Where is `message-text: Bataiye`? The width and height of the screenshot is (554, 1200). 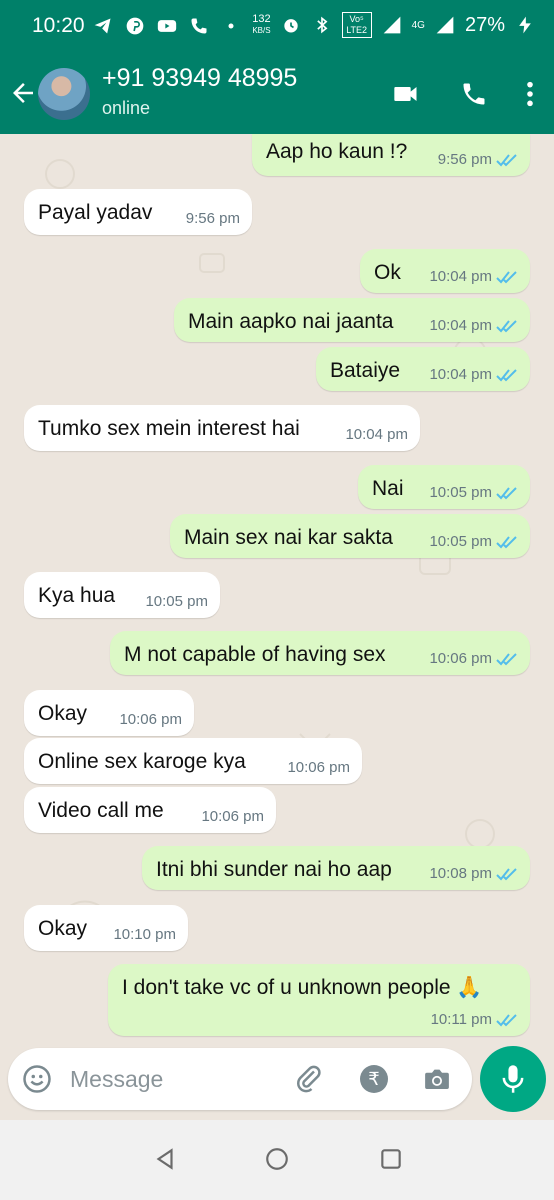 message-text: Bataiye is located at coordinates (365, 370).